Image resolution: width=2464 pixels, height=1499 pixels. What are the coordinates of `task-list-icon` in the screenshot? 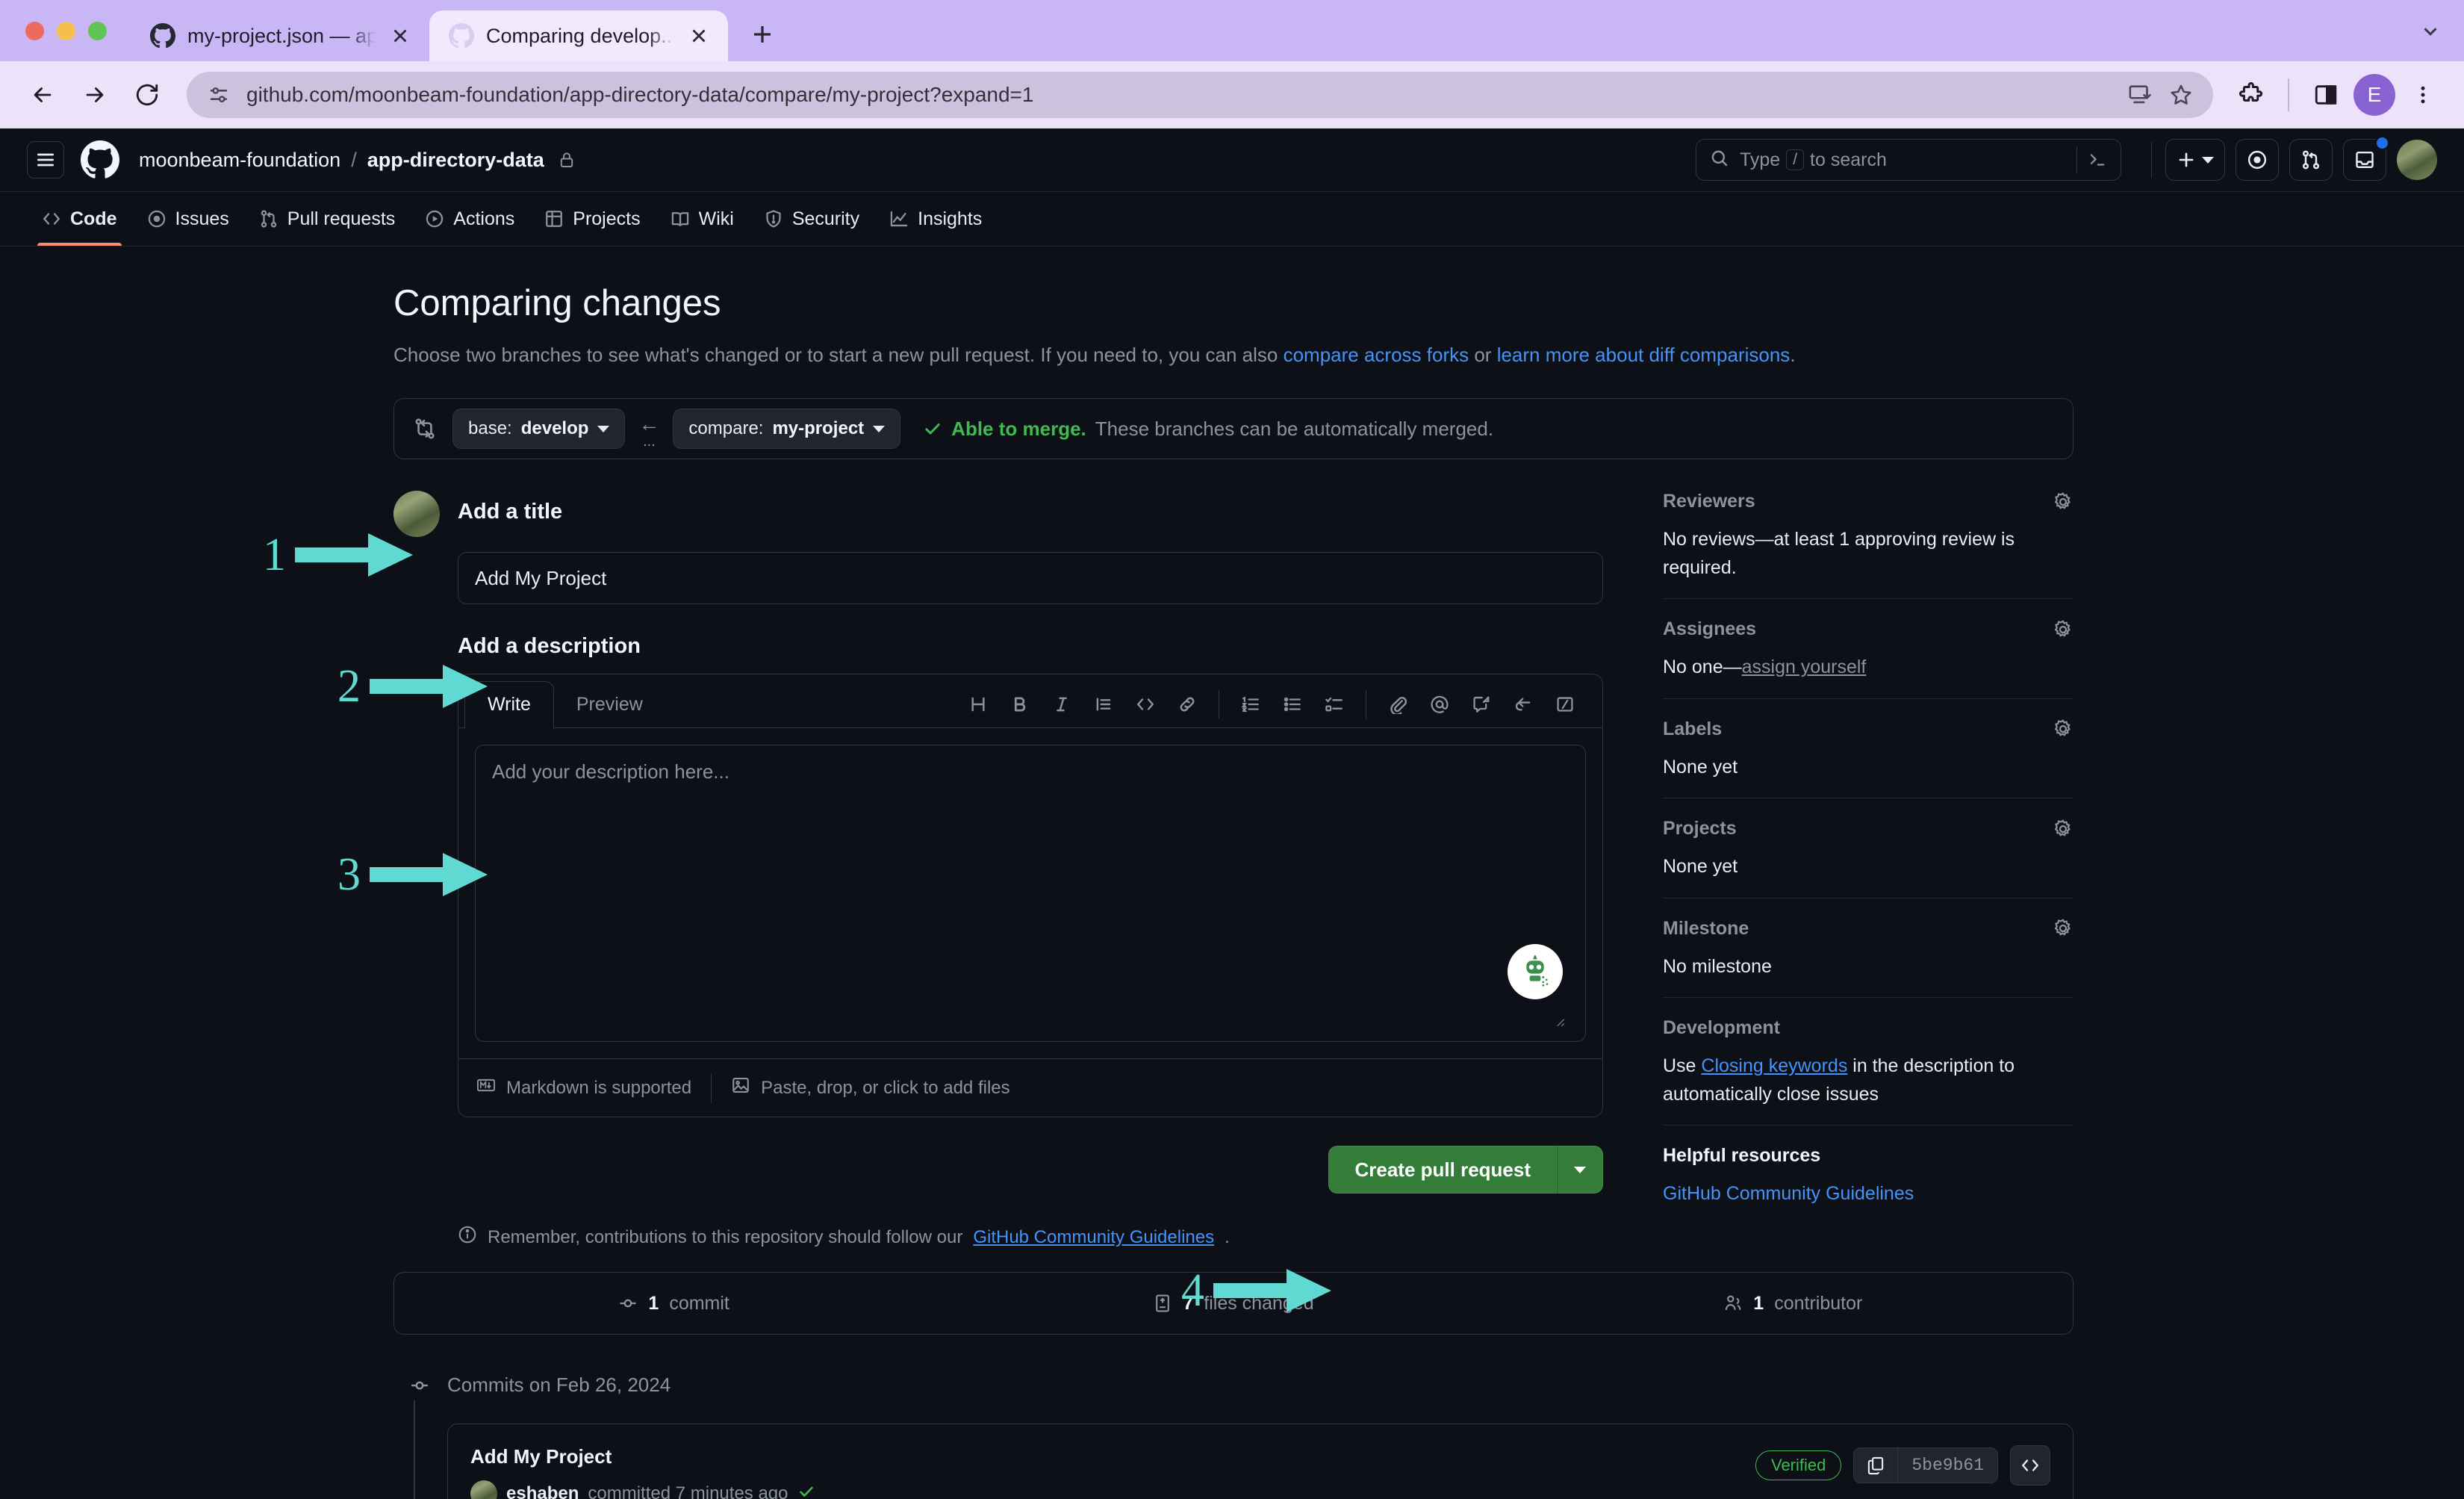 It's located at (1334, 704).